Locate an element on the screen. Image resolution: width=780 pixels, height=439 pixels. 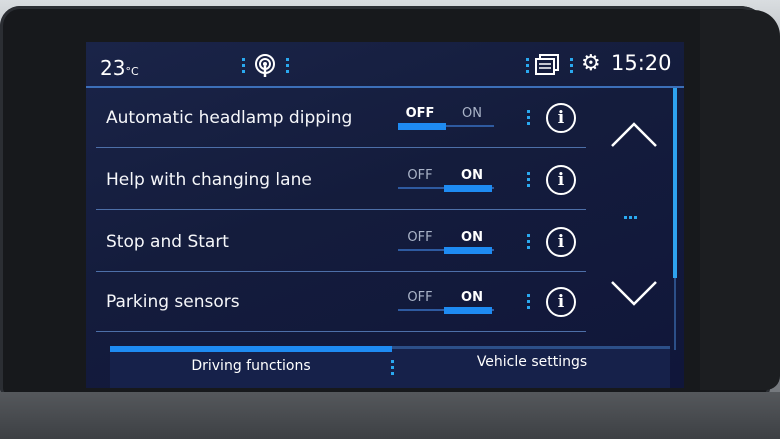
tab-vehicle-settings: Vehicle settings is located at coordinates (532, 366).